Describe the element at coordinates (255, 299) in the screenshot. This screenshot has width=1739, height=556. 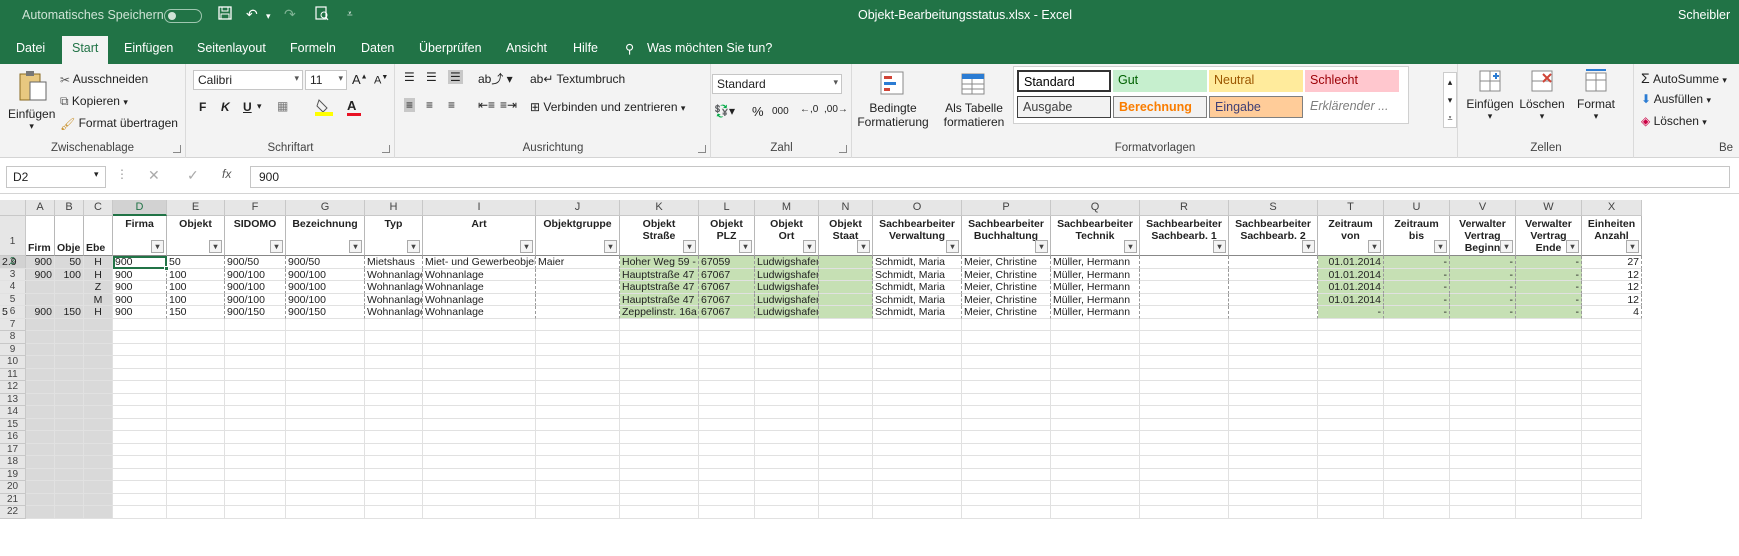
I see `table-cell: 900/100` at that location.